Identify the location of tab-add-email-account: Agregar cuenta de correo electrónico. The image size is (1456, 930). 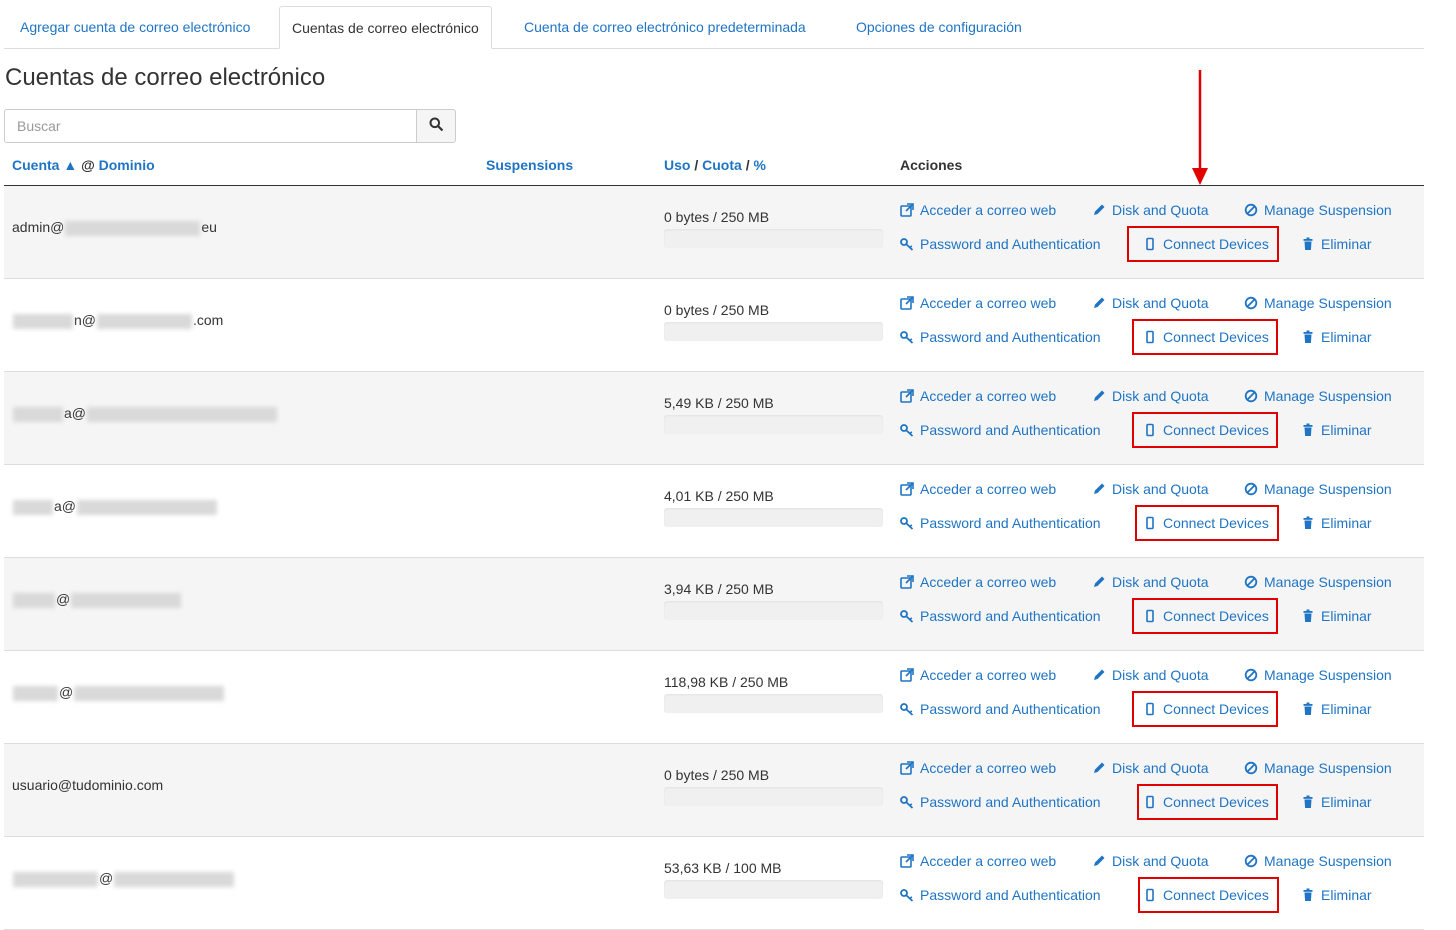
(135, 26).